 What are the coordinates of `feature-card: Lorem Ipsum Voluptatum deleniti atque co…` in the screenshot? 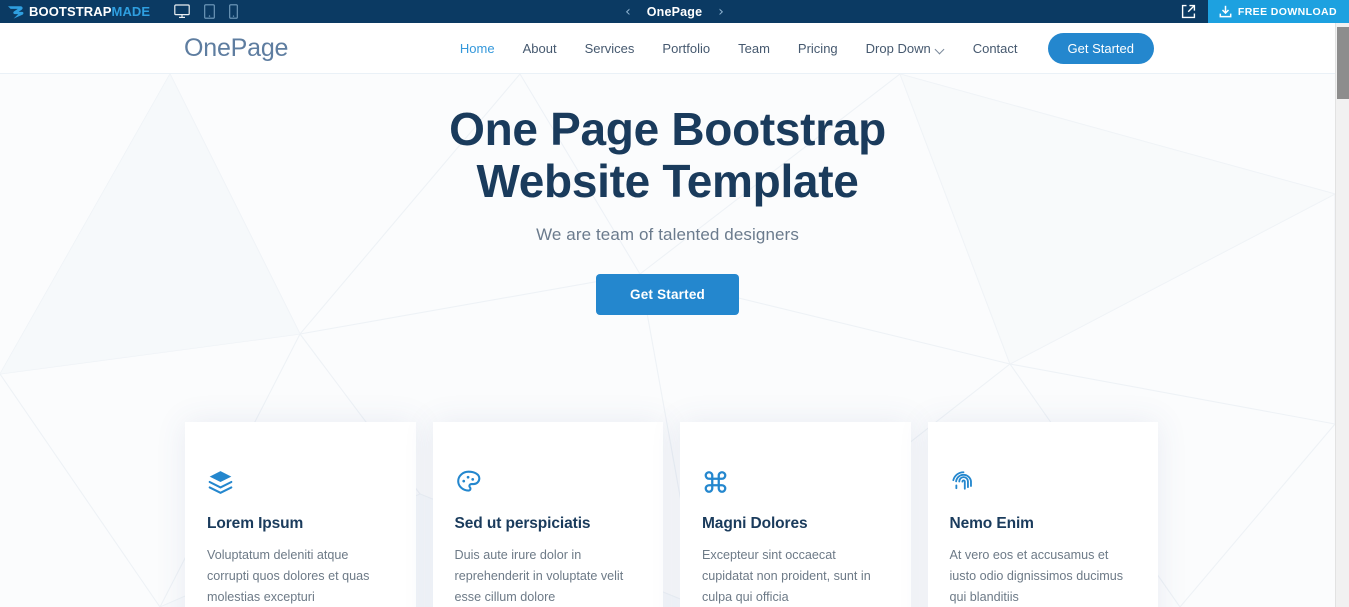 It's located at (300, 514).